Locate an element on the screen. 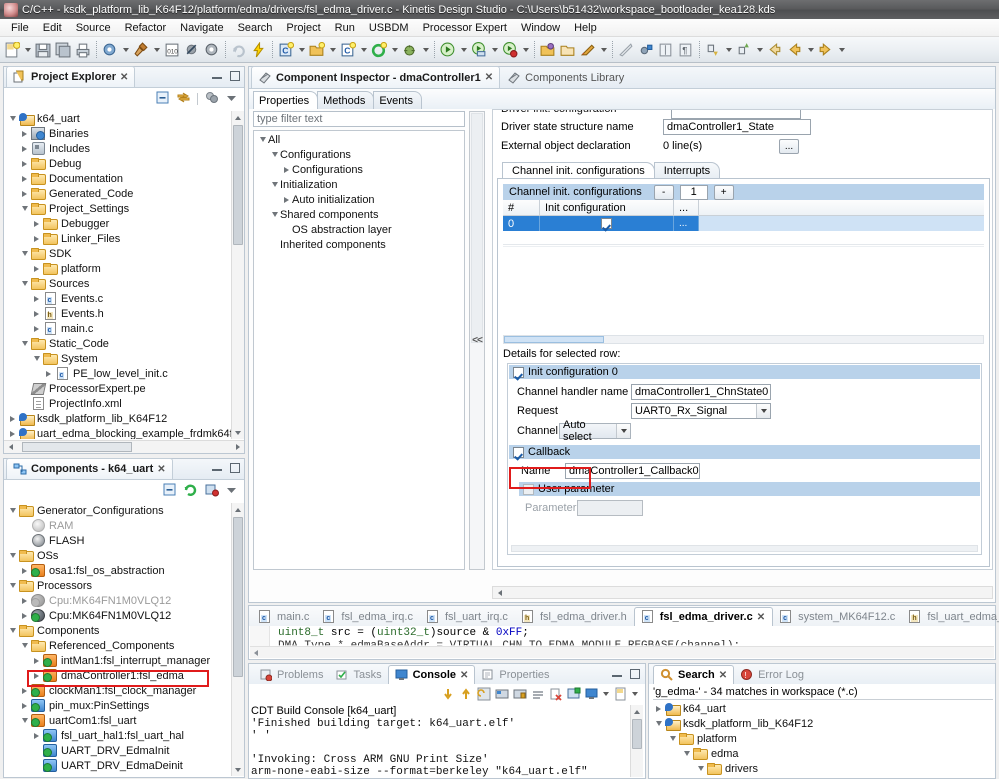 The height and width of the screenshot is (779, 999). project-tree-item-node: Generated_Code is located at coordinates (124, 193).